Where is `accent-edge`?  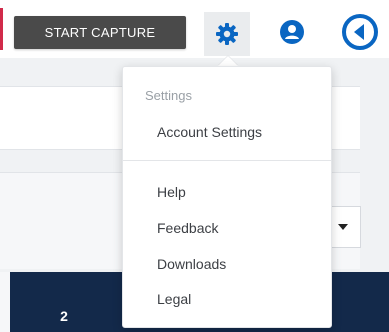
accent-edge is located at coordinates (1, 29).